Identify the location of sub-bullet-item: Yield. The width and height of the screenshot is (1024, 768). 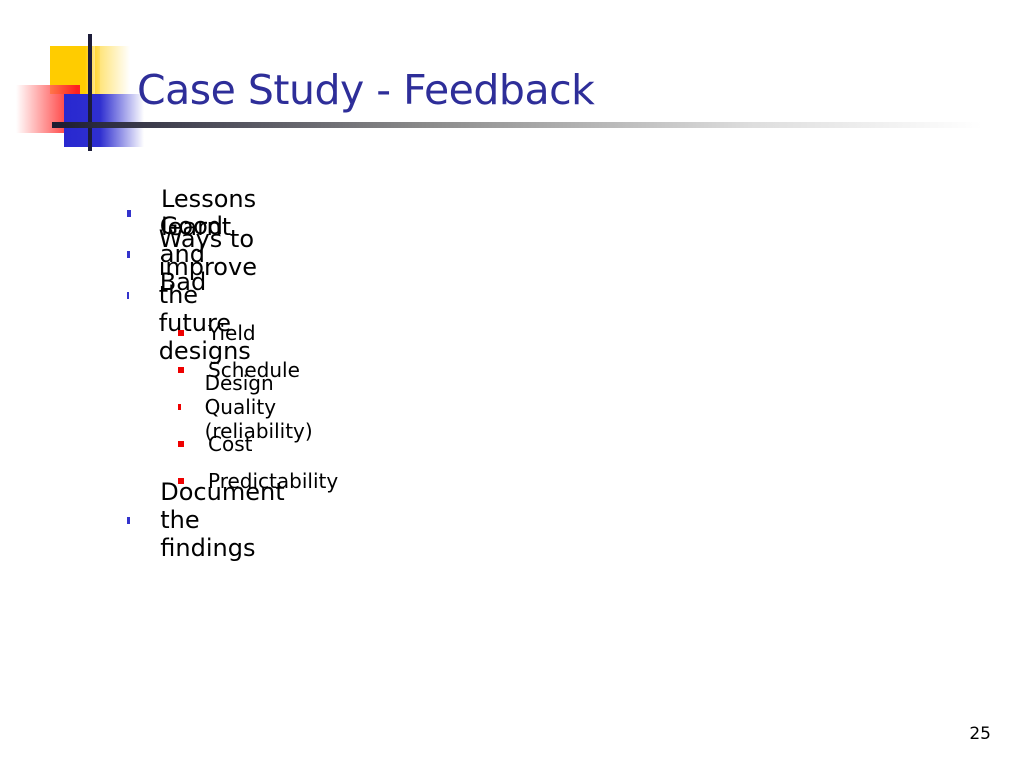
(217, 333).